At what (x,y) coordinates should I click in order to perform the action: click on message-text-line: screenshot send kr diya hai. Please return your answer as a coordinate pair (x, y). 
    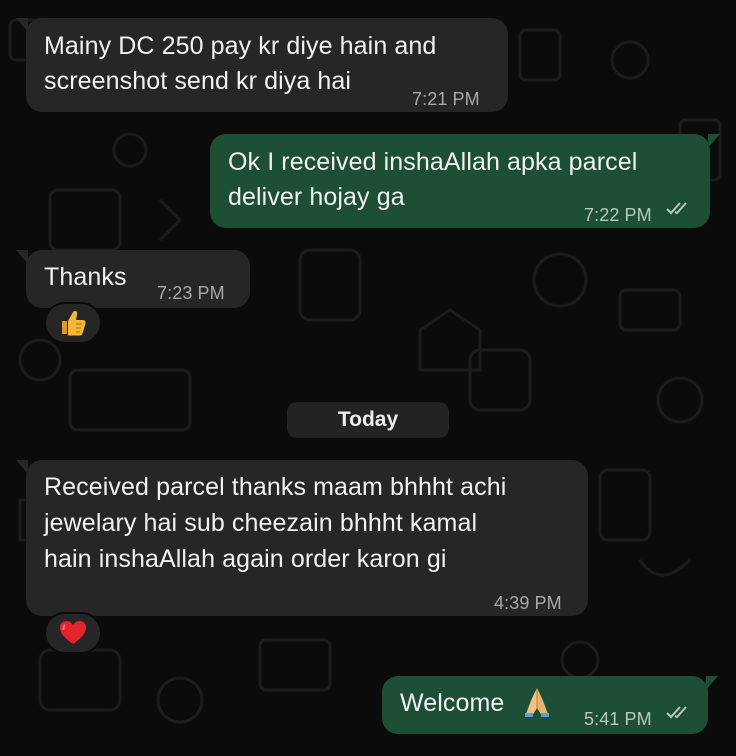
    Looking at the image, I should click on (198, 81).